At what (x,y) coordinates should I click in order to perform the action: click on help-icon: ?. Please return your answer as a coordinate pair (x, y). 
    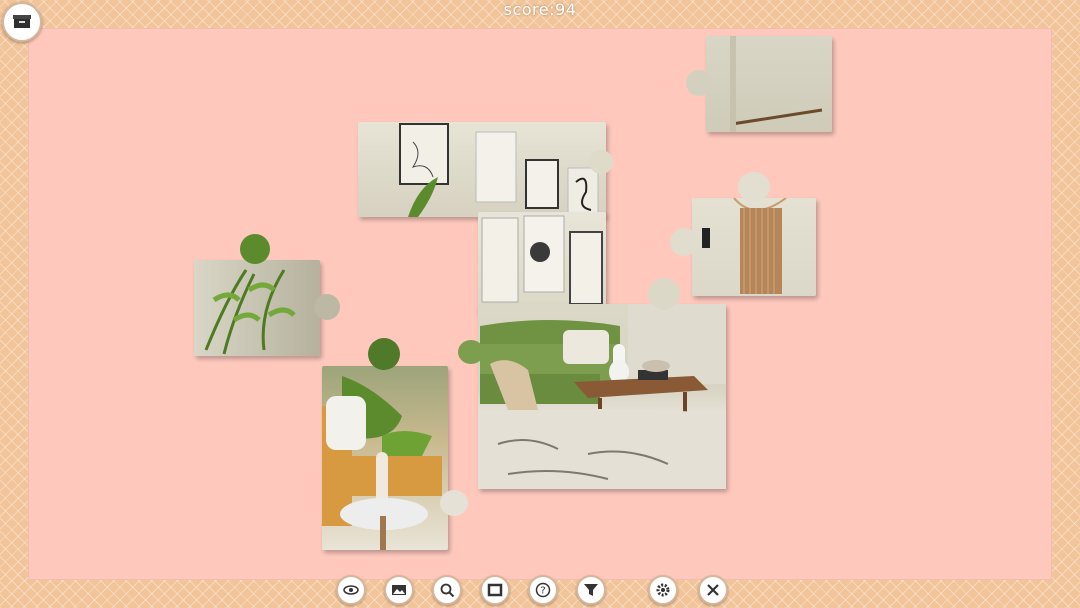
    Looking at the image, I should click on (543, 590).